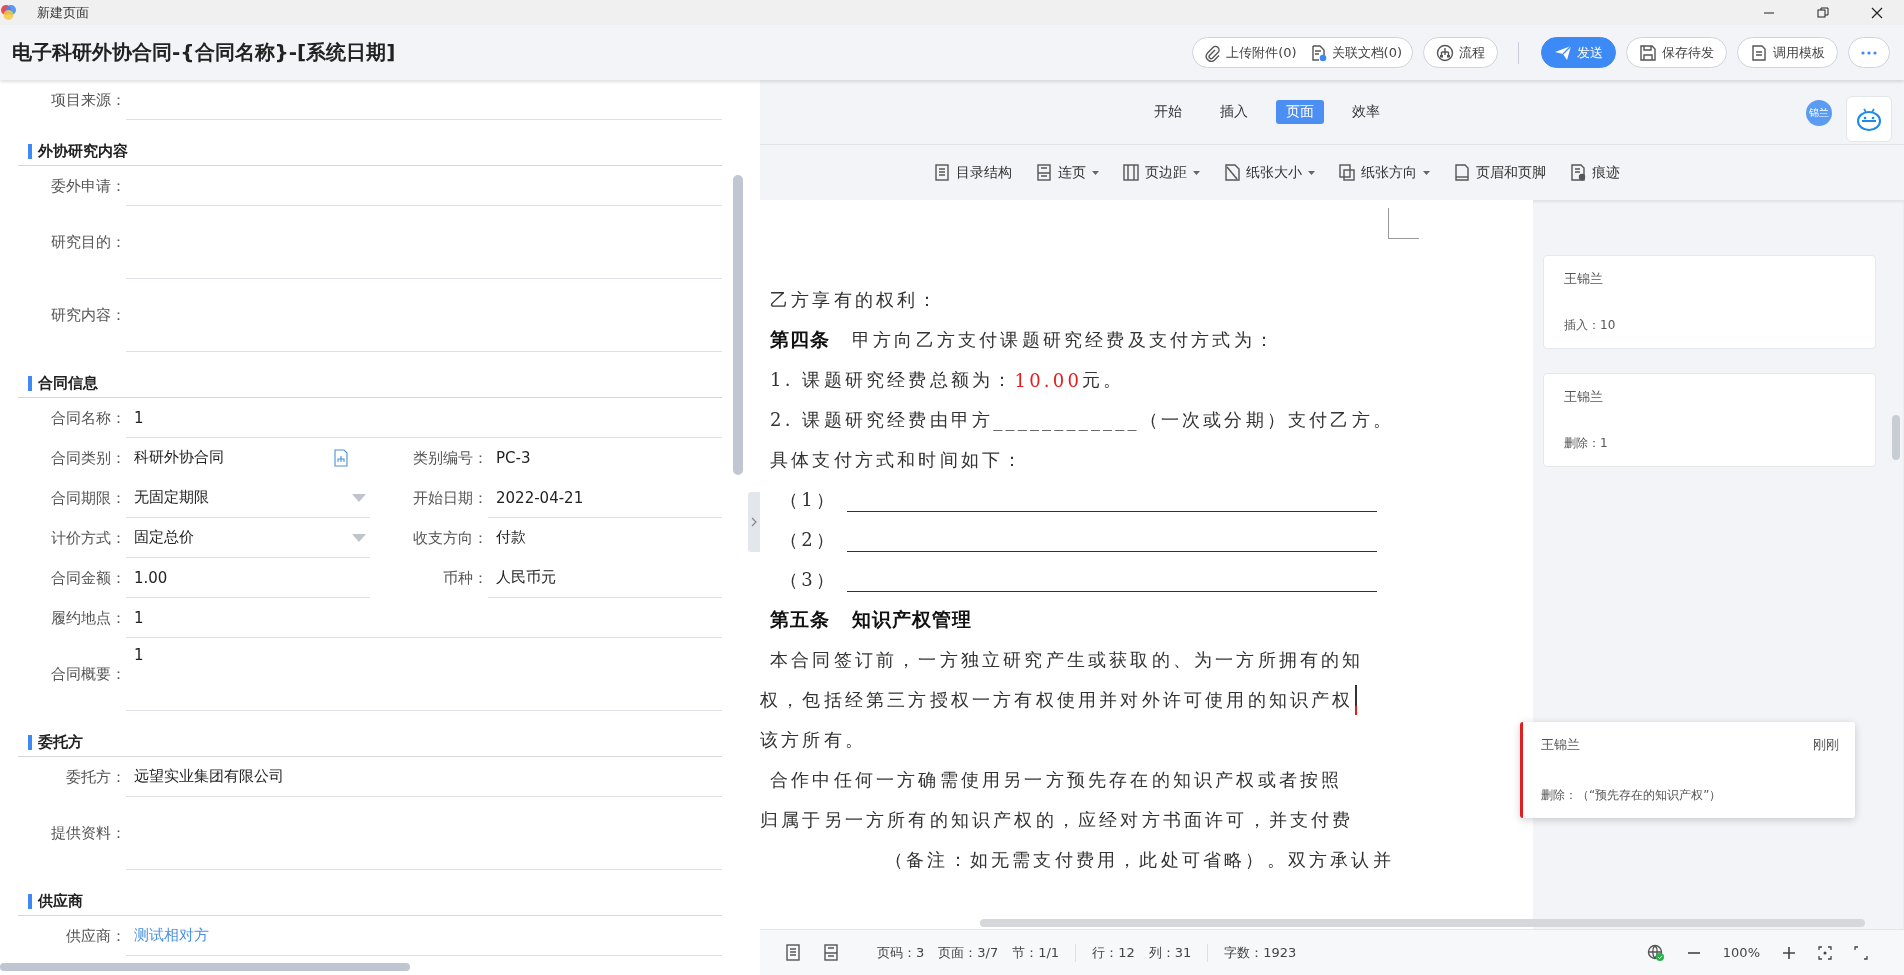 Image resolution: width=1904 pixels, height=975 pixels. I want to click on save-icon, so click(1648, 52).